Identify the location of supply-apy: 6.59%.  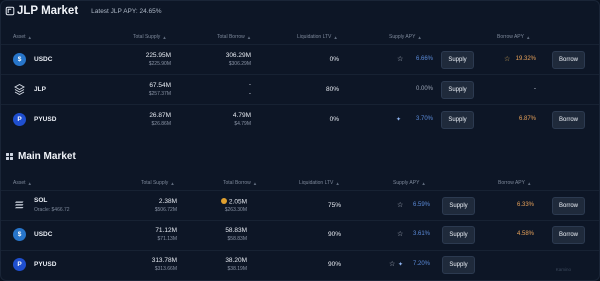
(421, 205).